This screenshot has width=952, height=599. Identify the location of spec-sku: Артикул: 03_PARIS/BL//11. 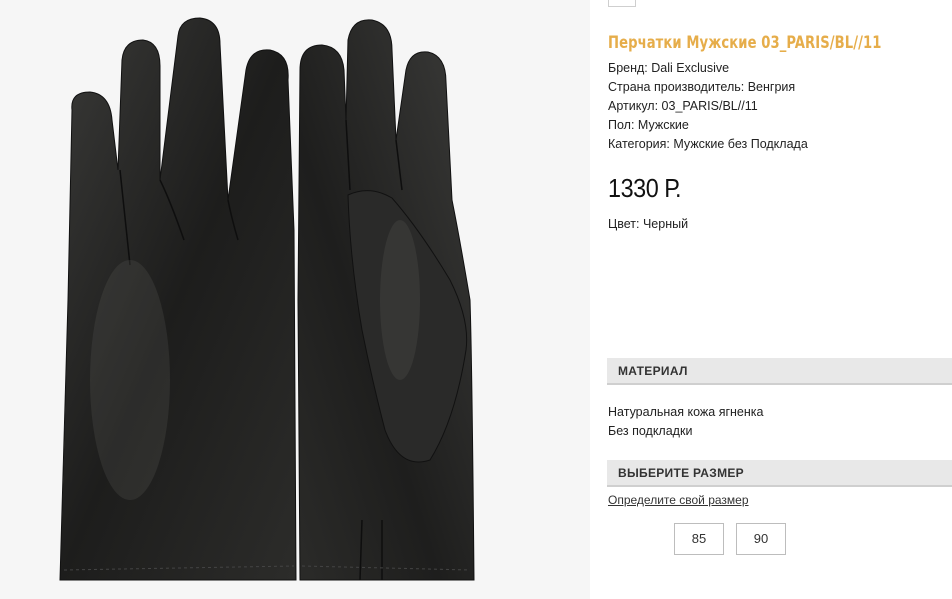
(683, 106).